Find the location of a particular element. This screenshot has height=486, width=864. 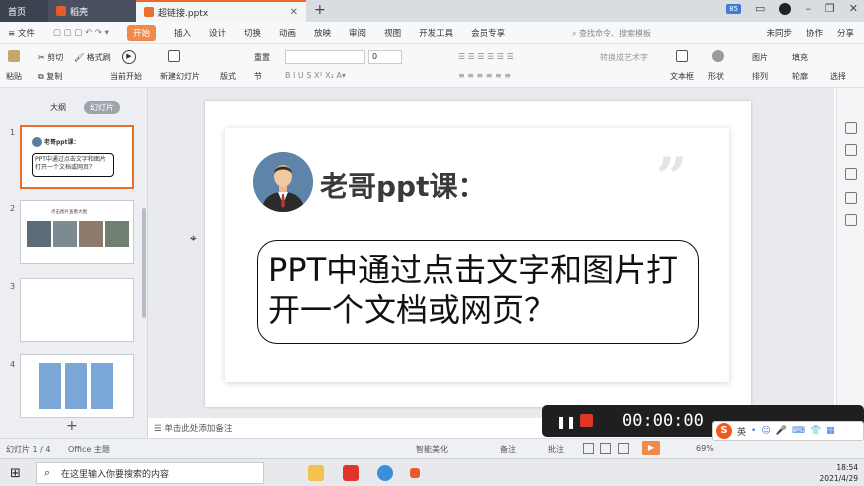

textbox-icon is located at coordinates (682, 56).